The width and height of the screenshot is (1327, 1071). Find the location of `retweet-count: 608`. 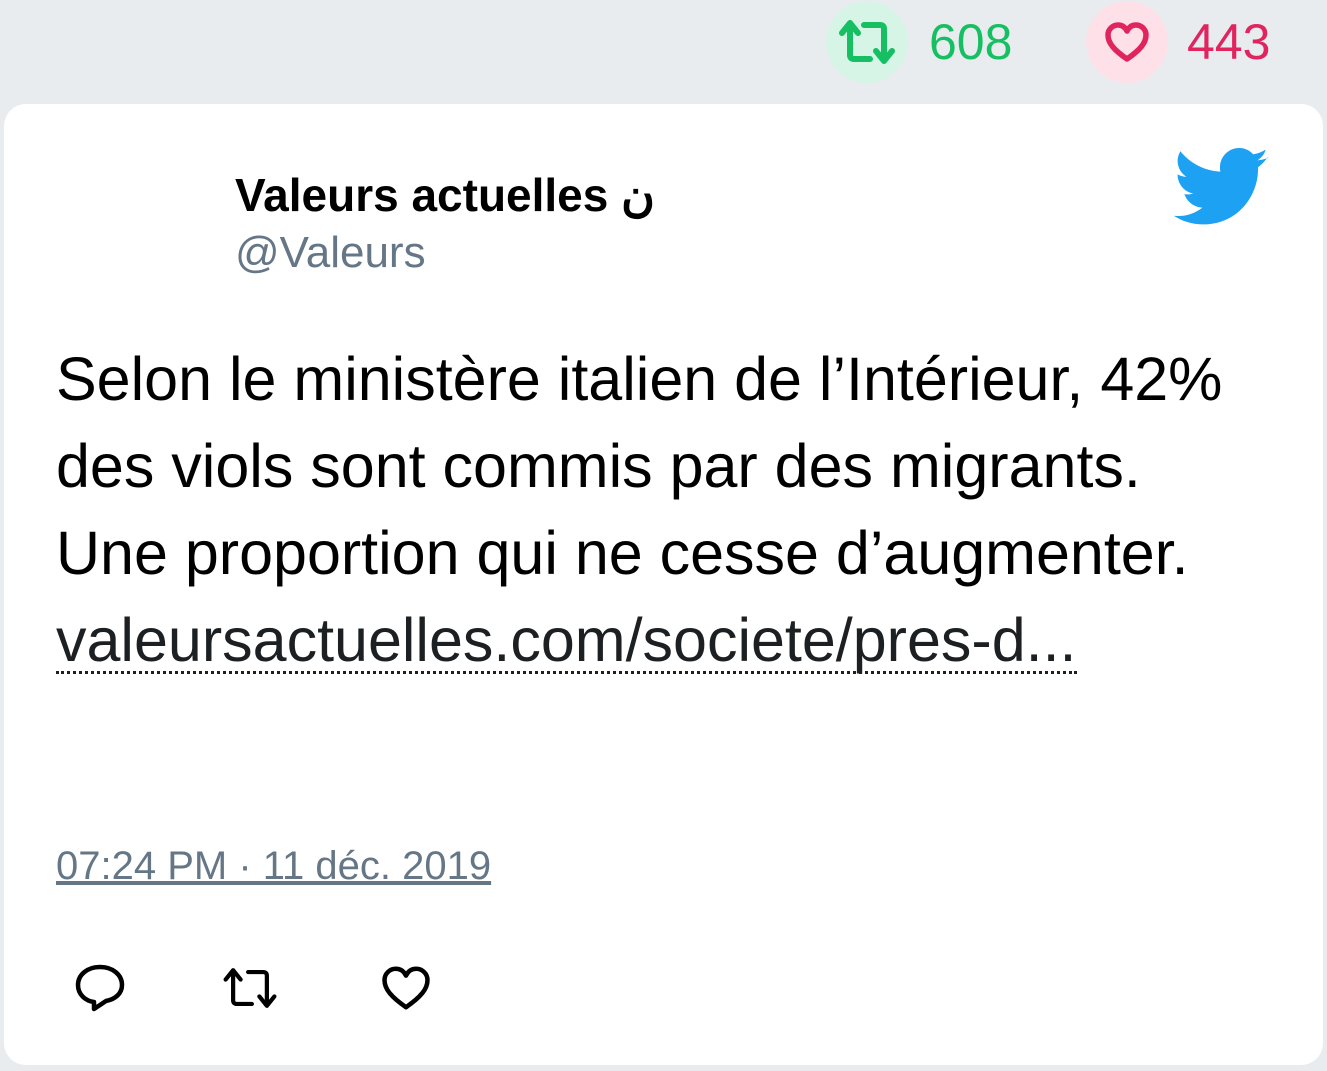

retweet-count: 608 is located at coordinates (971, 42).